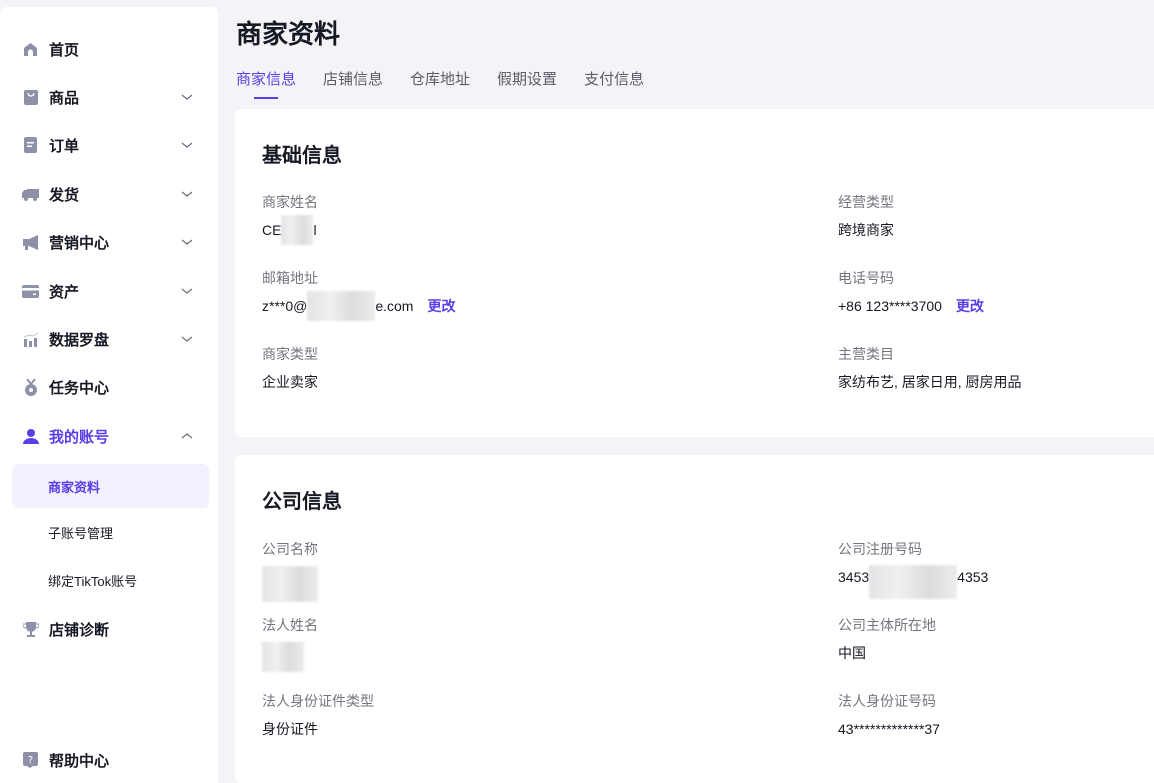  Describe the element at coordinates (290, 549) in the screenshot. I see `field-label: 公司名称` at that location.